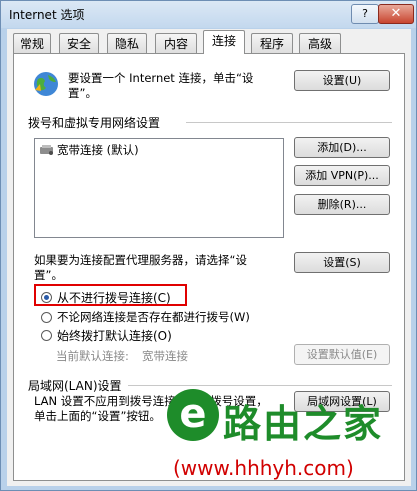 The height and width of the screenshot is (491, 417). I want to click on list-item: 宽带连接 (默认), so click(98, 150).